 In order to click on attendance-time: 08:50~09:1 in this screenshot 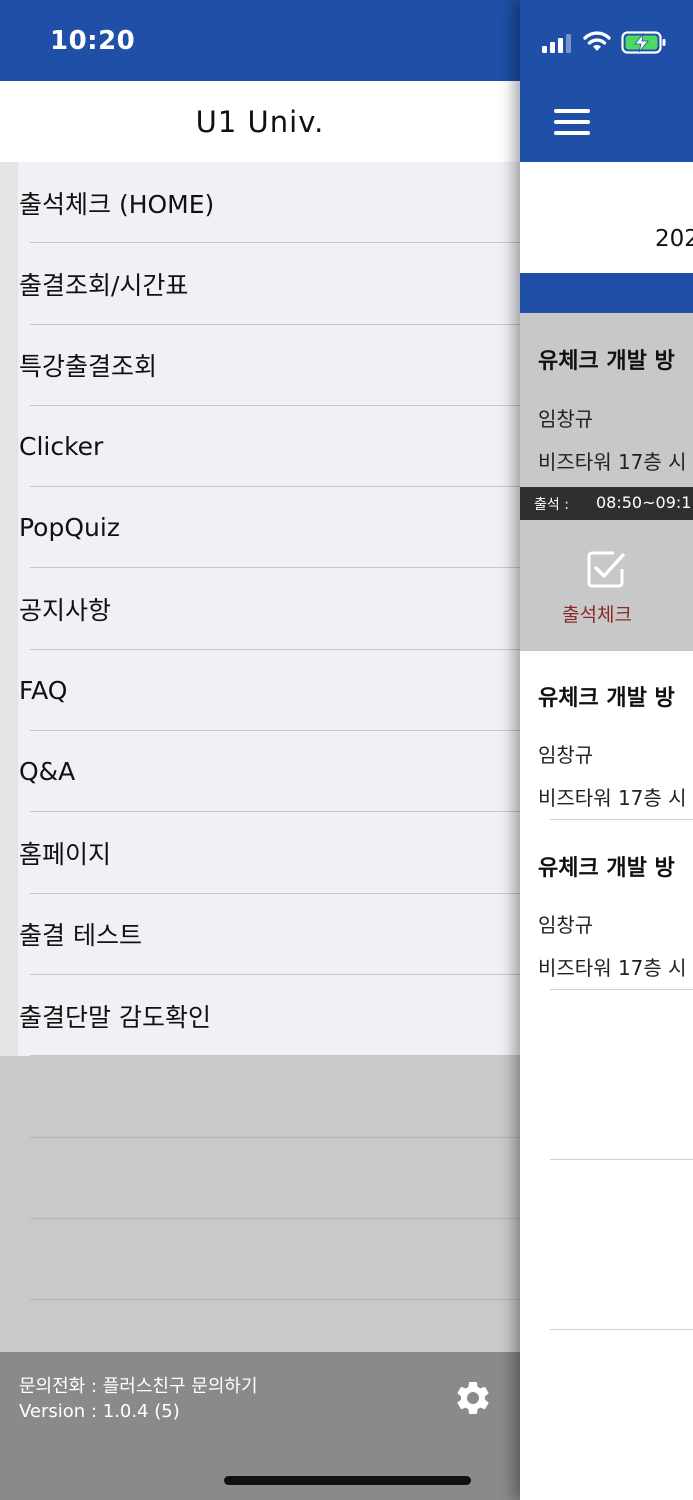, I will do `click(644, 502)`.